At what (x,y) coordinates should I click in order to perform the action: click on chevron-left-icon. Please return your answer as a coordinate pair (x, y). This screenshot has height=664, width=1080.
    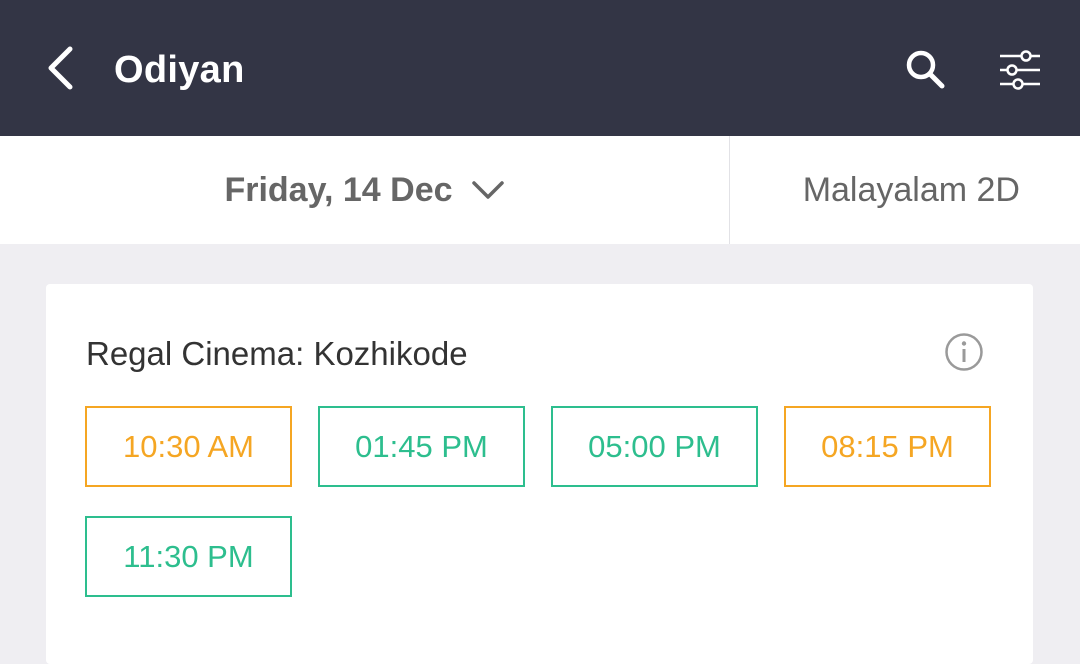
    Looking at the image, I should click on (60, 68).